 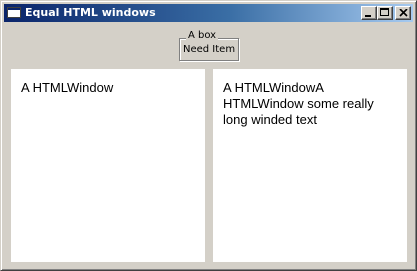 What do you see at coordinates (208, 13) in the screenshot?
I see `title-bar: Equal HTML windows` at bounding box center [208, 13].